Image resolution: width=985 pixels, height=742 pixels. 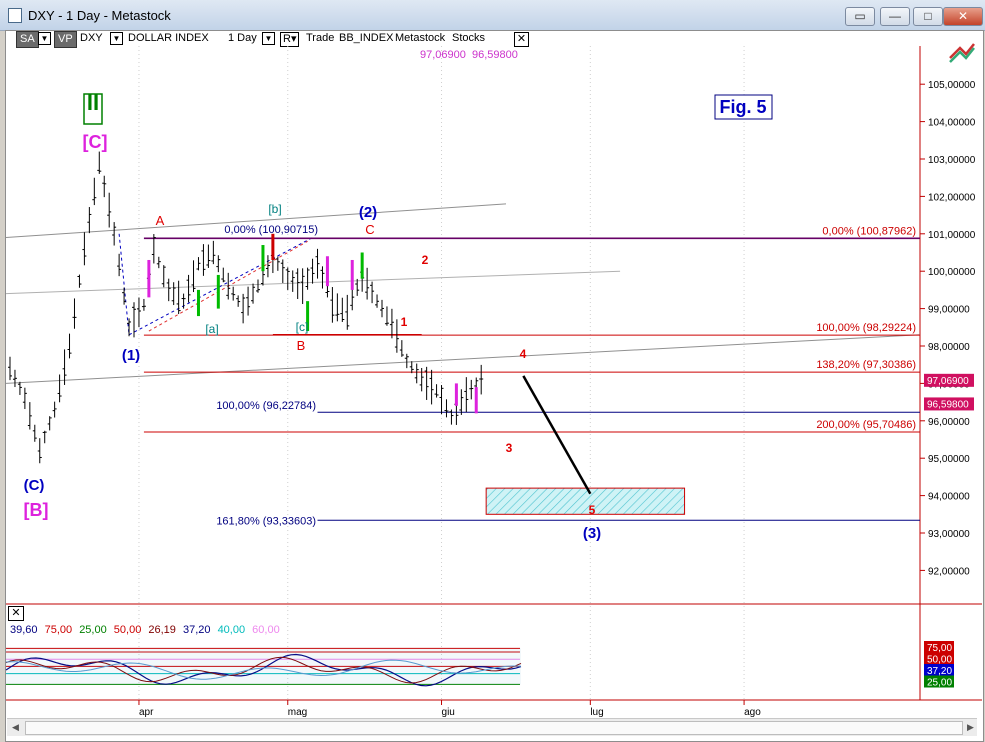 What do you see at coordinates (263, 666) in the screenshot?
I see `indicator-band` at bounding box center [263, 666].